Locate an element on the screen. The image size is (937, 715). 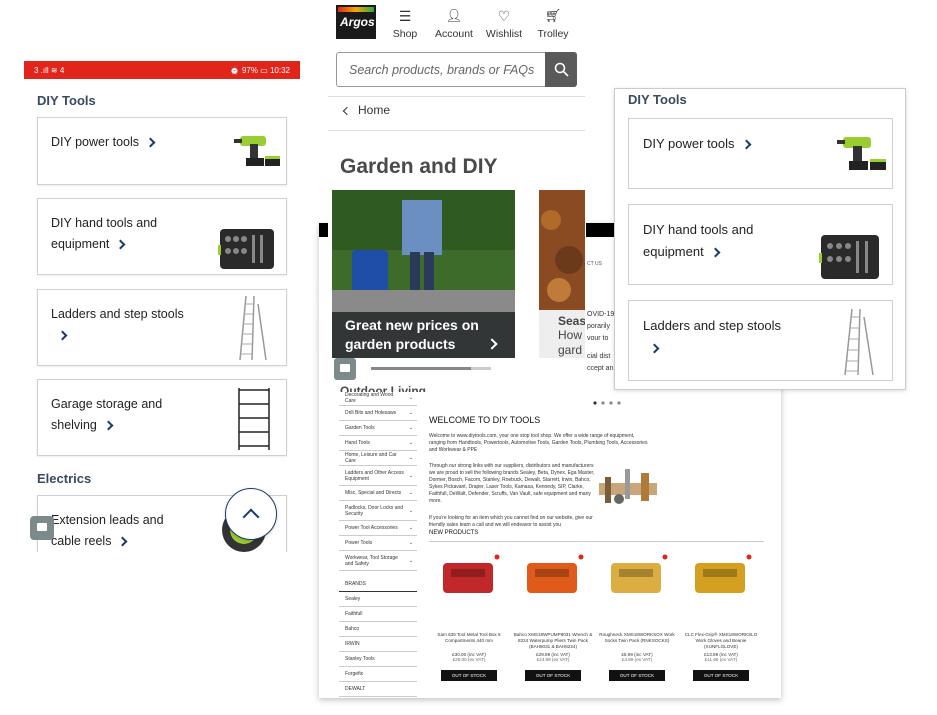
status-right: ⏰ 97% ▭ 10:32 is located at coordinates (259, 70).